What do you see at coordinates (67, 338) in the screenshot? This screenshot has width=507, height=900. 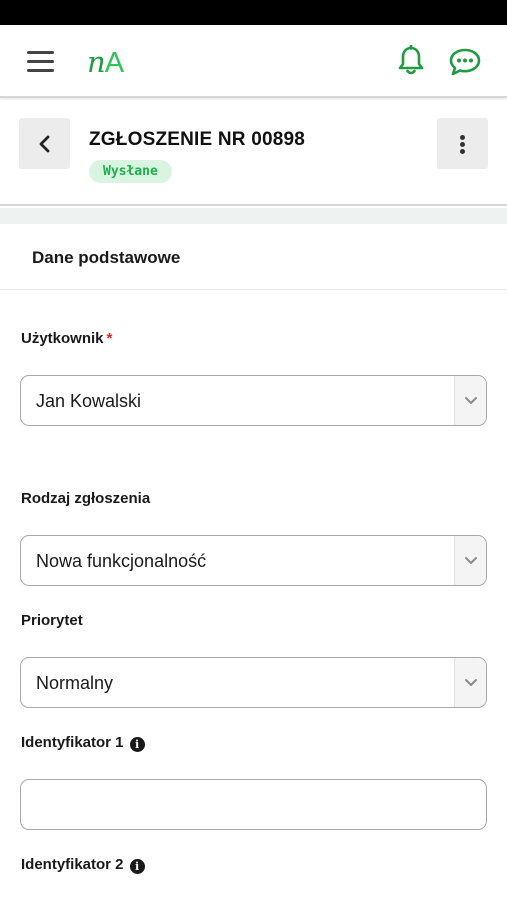 I see `user-label: Użytkownik *` at bounding box center [67, 338].